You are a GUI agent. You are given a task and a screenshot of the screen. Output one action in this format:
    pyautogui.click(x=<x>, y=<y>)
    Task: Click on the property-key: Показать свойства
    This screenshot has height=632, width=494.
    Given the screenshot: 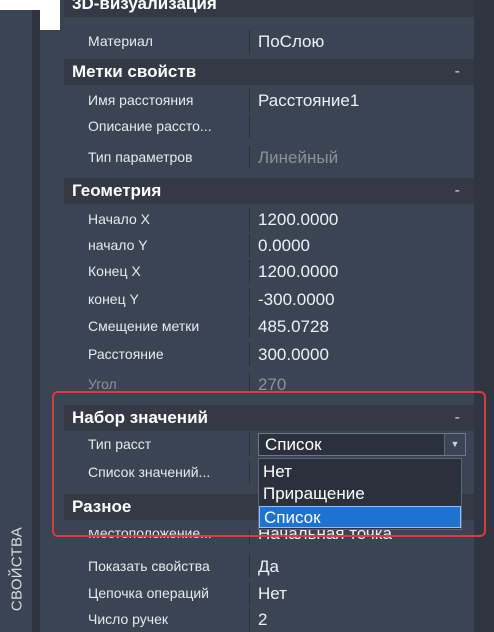 What is the action you would take?
    pyautogui.click(x=157, y=566)
    